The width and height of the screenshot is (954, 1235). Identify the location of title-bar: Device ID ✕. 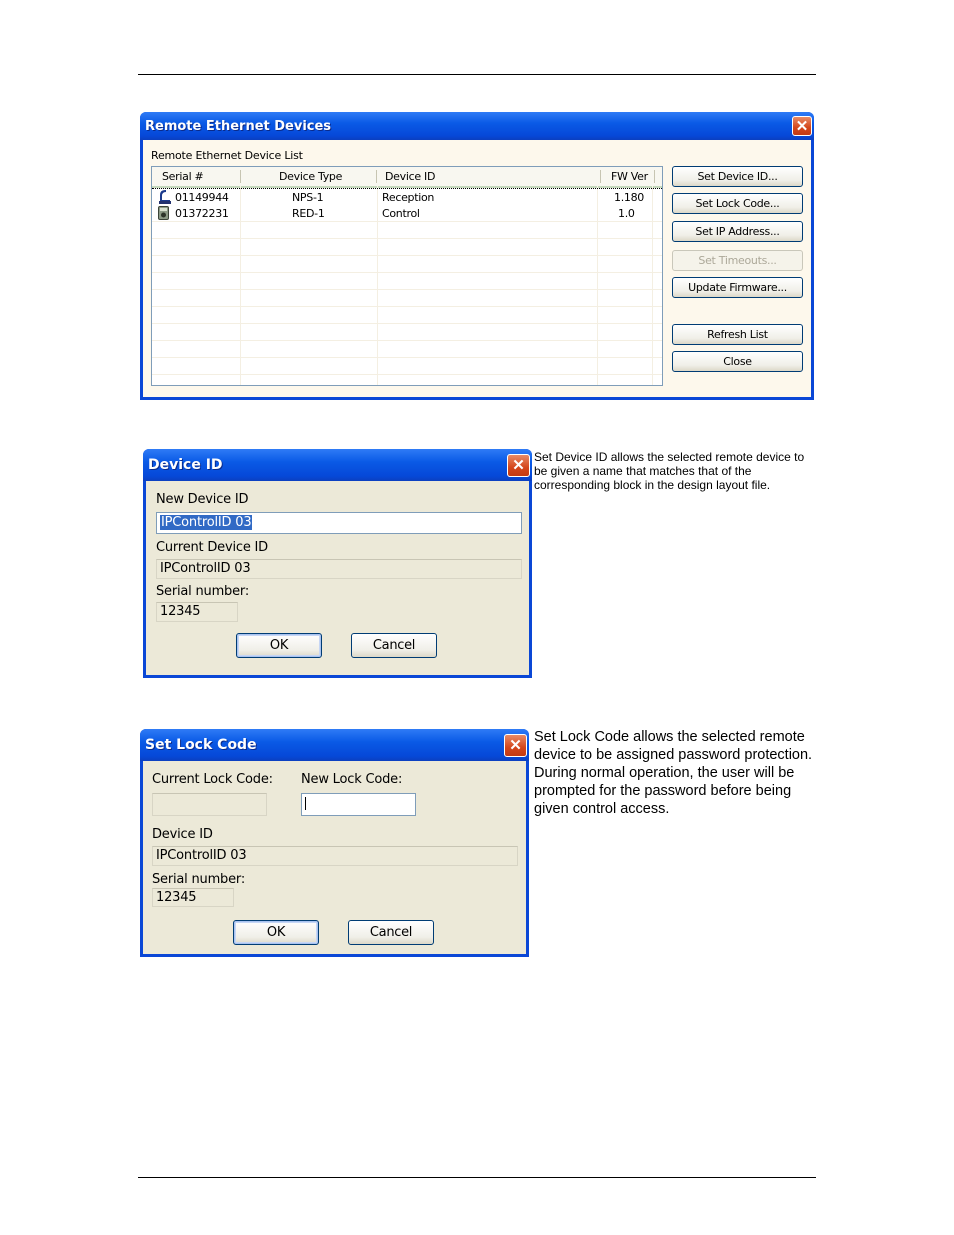
(337, 465).